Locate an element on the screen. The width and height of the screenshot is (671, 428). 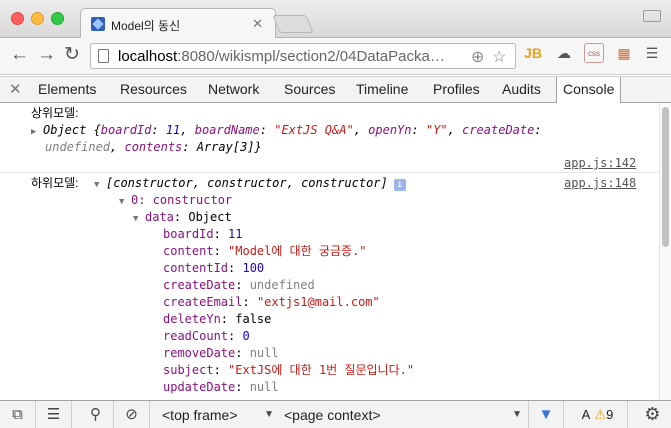
tab-elements: Elements is located at coordinates (67, 89).